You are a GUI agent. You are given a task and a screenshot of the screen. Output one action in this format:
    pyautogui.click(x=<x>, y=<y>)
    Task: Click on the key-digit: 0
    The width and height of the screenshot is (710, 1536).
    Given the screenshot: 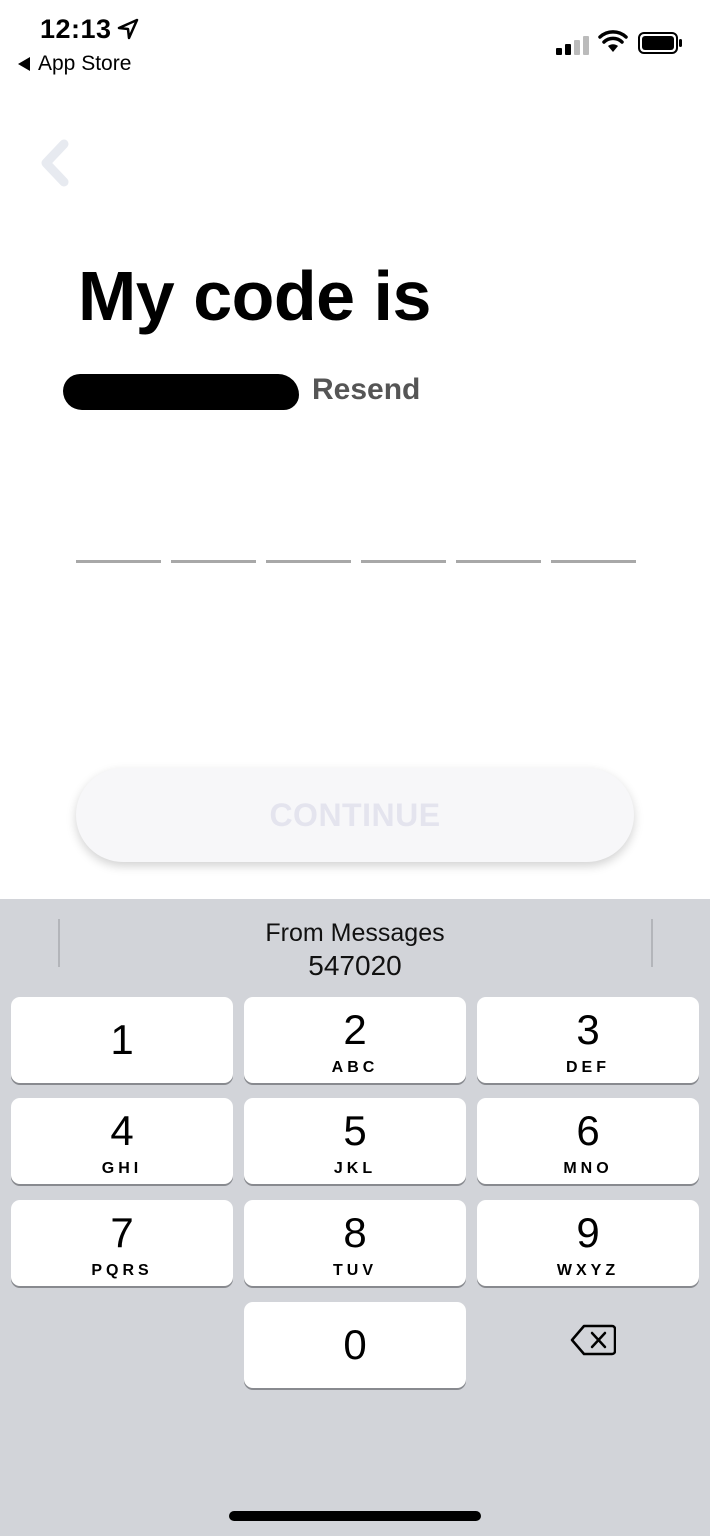 What is the action you would take?
    pyautogui.click(x=355, y=1344)
    